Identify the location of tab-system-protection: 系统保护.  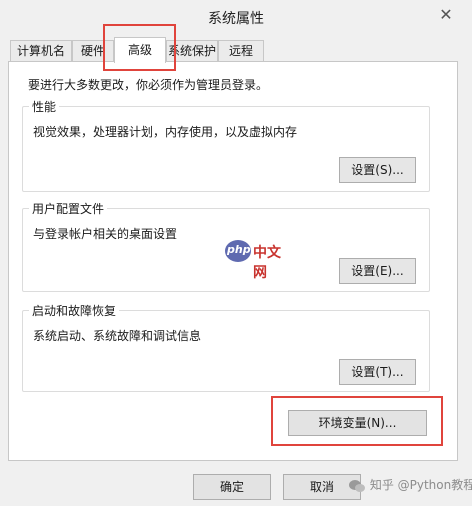
(192, 50).